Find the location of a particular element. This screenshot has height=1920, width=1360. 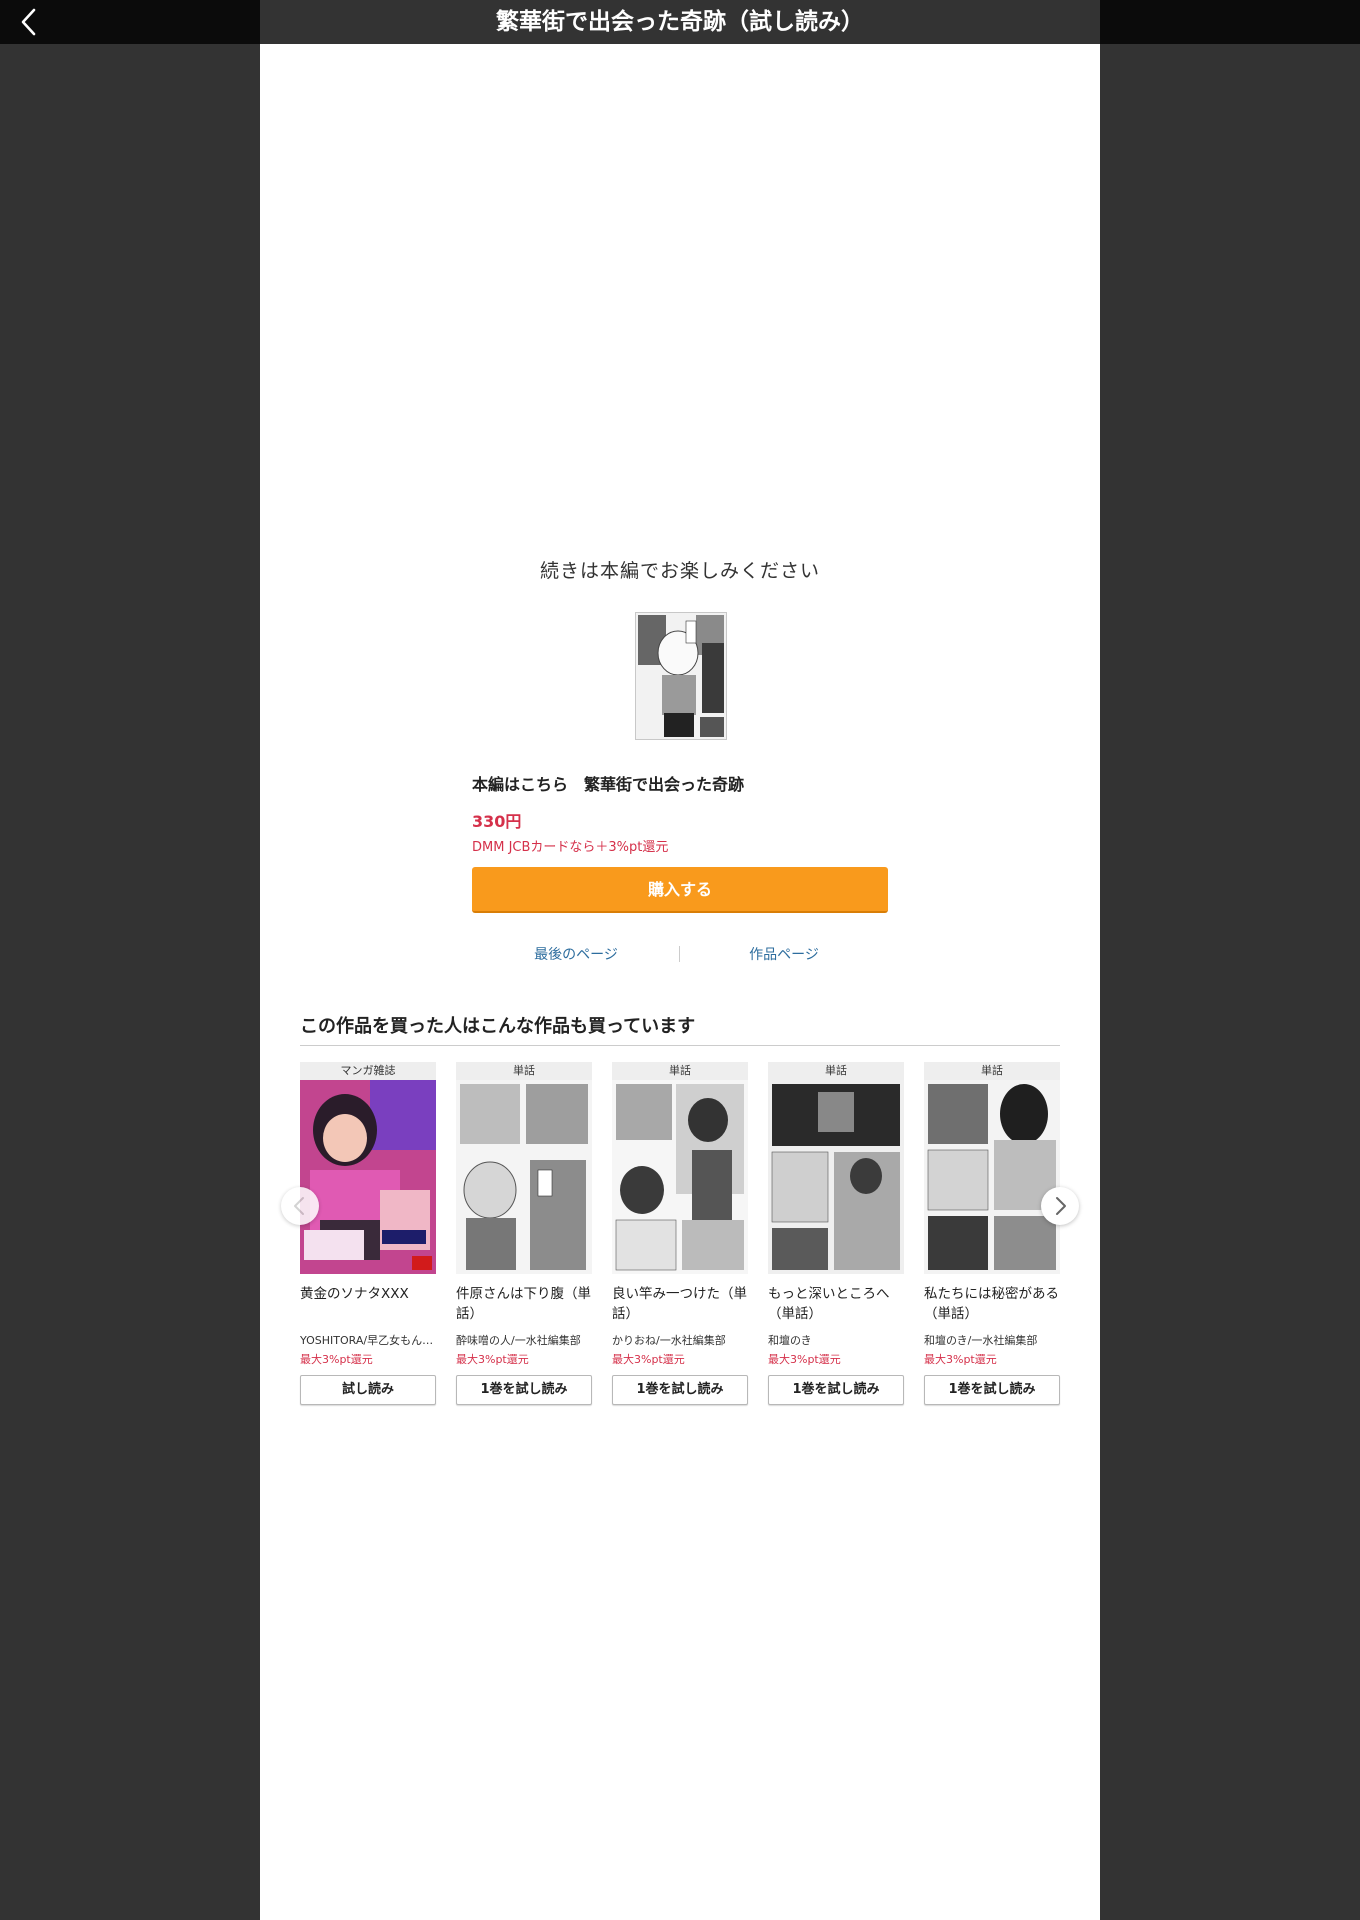

price: 330円 is located at coordinates (497, 821).